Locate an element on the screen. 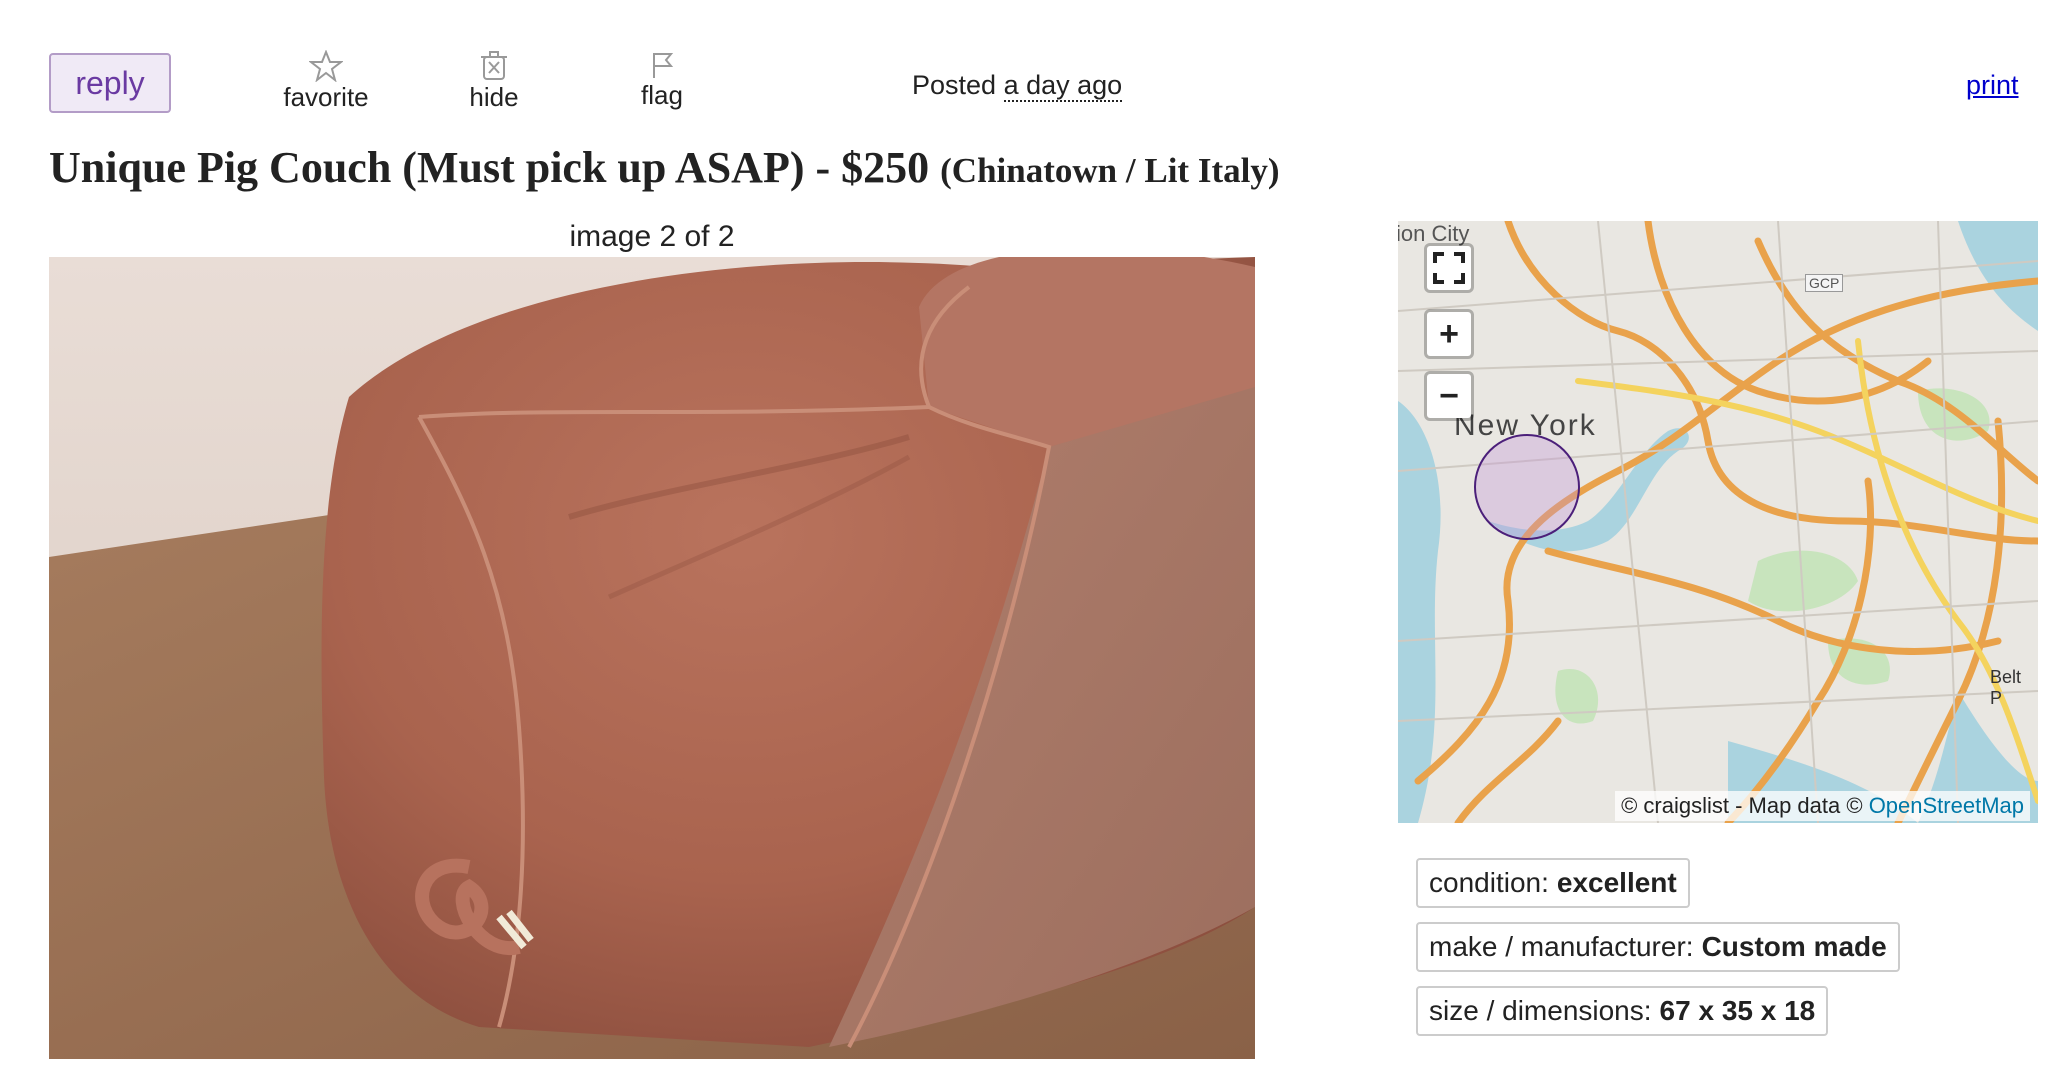 This screenshot has height=1085, width=2061. hide-button: hide is located at coordinates (494, 81).